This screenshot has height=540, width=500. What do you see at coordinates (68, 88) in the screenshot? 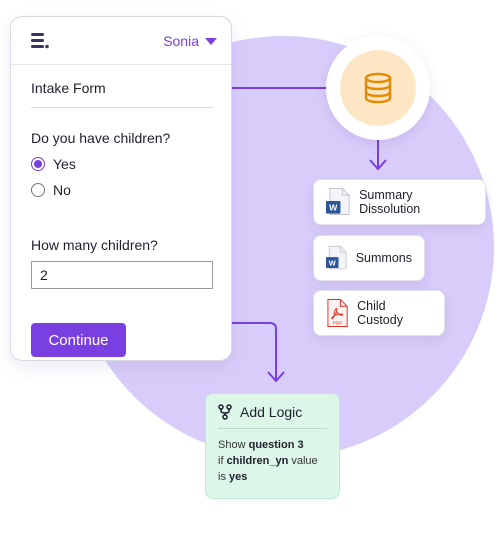
I see `form-title: Intake Form` at bounding box center [68, 88].